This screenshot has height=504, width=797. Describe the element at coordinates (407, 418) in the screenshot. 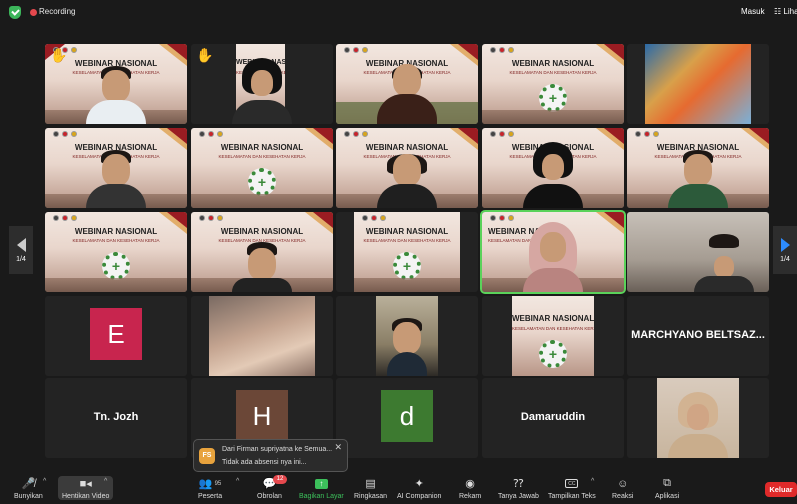

I see `participant-tile: d` at that location.